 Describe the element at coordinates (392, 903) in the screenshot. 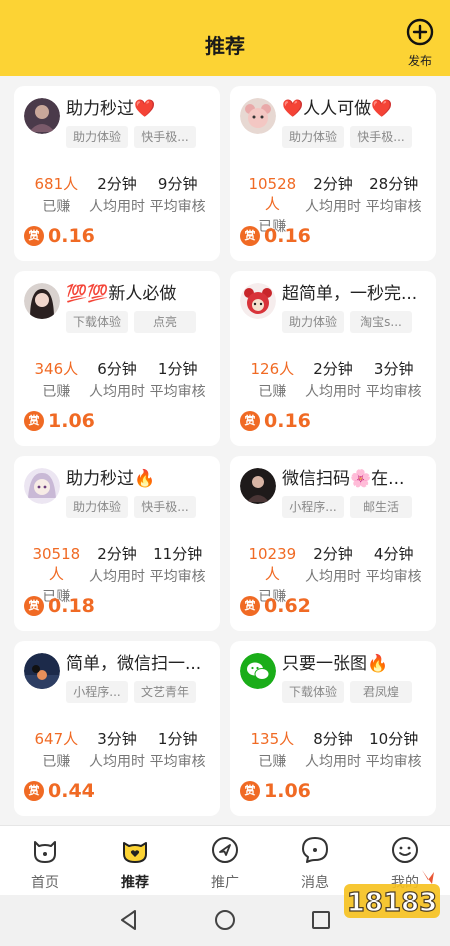

I see `svg-text: 18183` at that location.